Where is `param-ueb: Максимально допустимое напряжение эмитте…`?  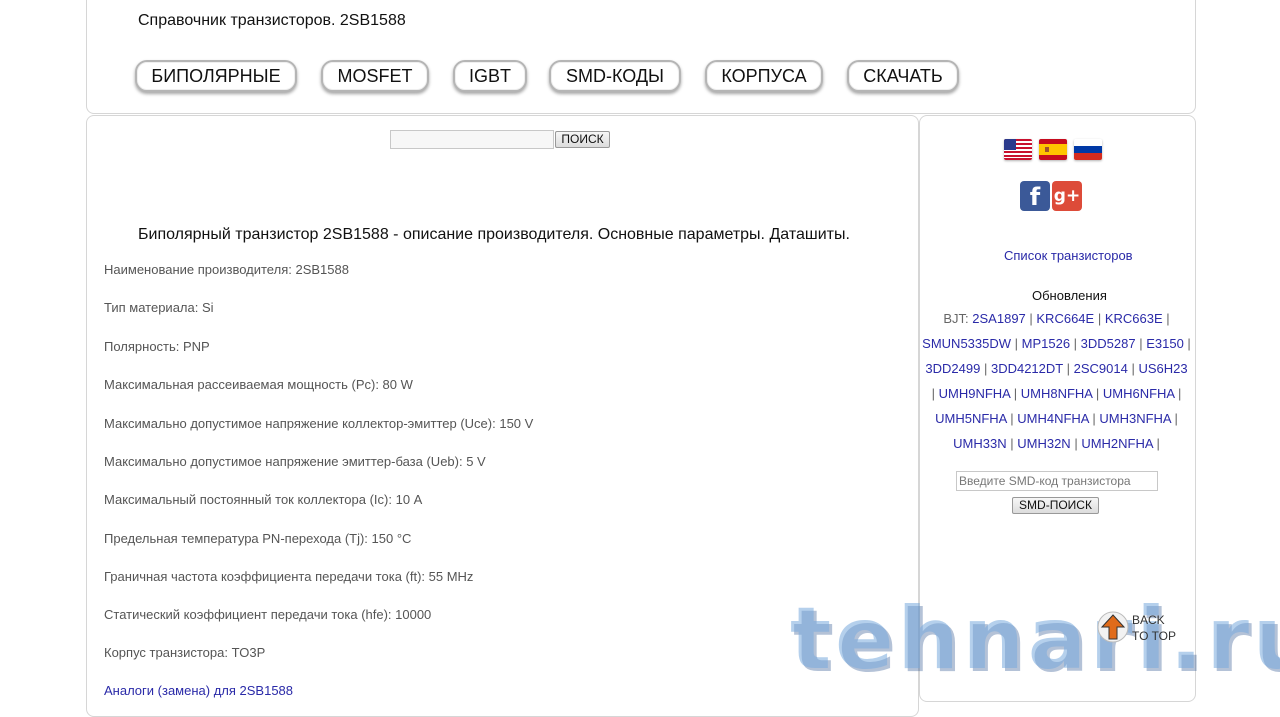 param-ueb: Максимально допустимое напряжение эмитте… is located at coordinates (295, 461).